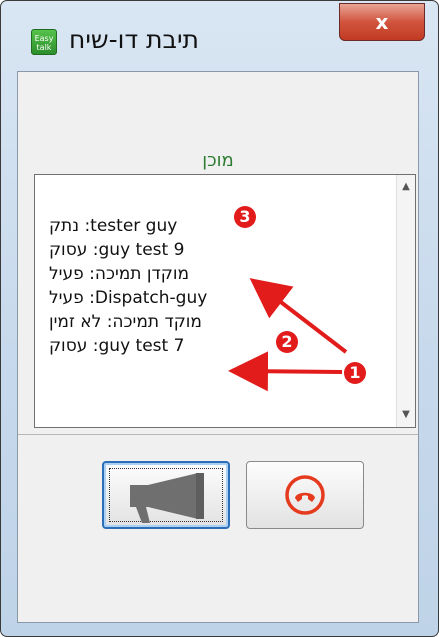 The height and width of the screenshot is (637, 439). I want to click on annotation-marker-2: 2, so click(287, 342).